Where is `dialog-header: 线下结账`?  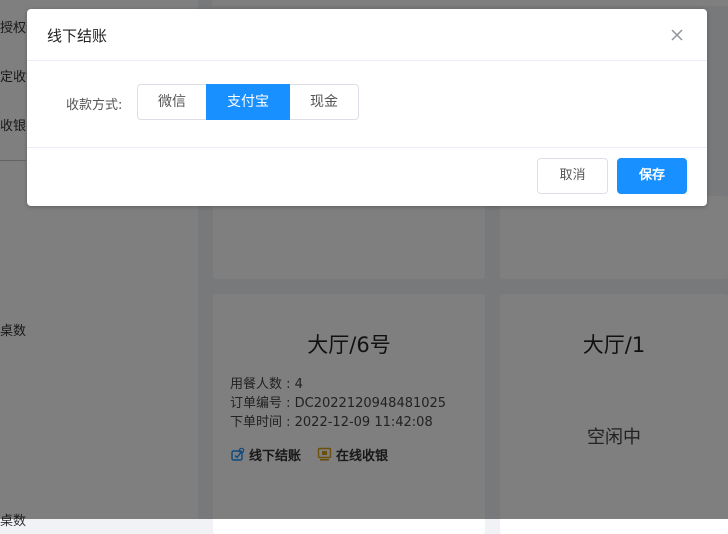
dialog-header: 线下结账 is located at coordinates (367, 35).